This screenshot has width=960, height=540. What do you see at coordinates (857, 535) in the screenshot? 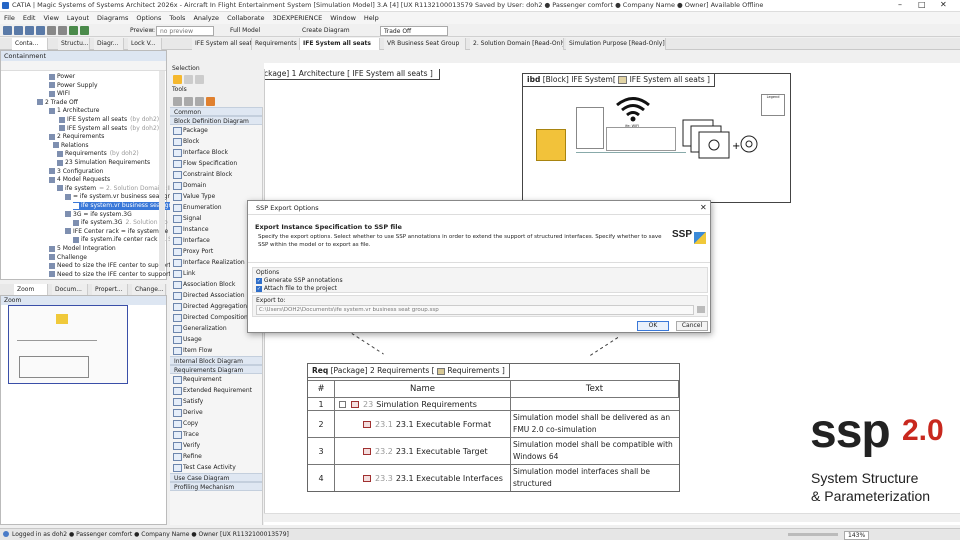
I see `zoom-level: 143%` at bounding box center [857, 535].